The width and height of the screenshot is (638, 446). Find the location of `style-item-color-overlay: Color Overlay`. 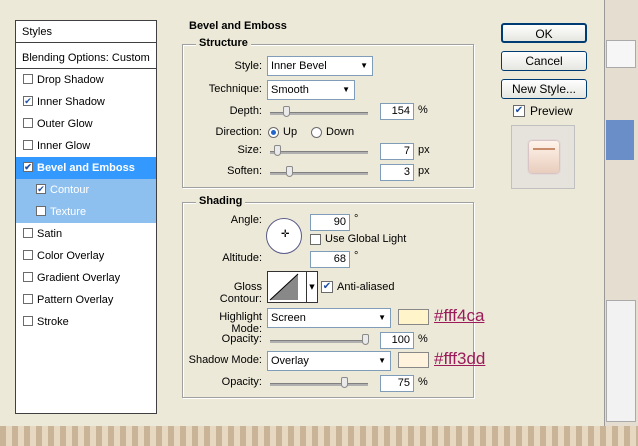

style-item-color-overlay: Color Overlay is located at coordinates (86, 256).